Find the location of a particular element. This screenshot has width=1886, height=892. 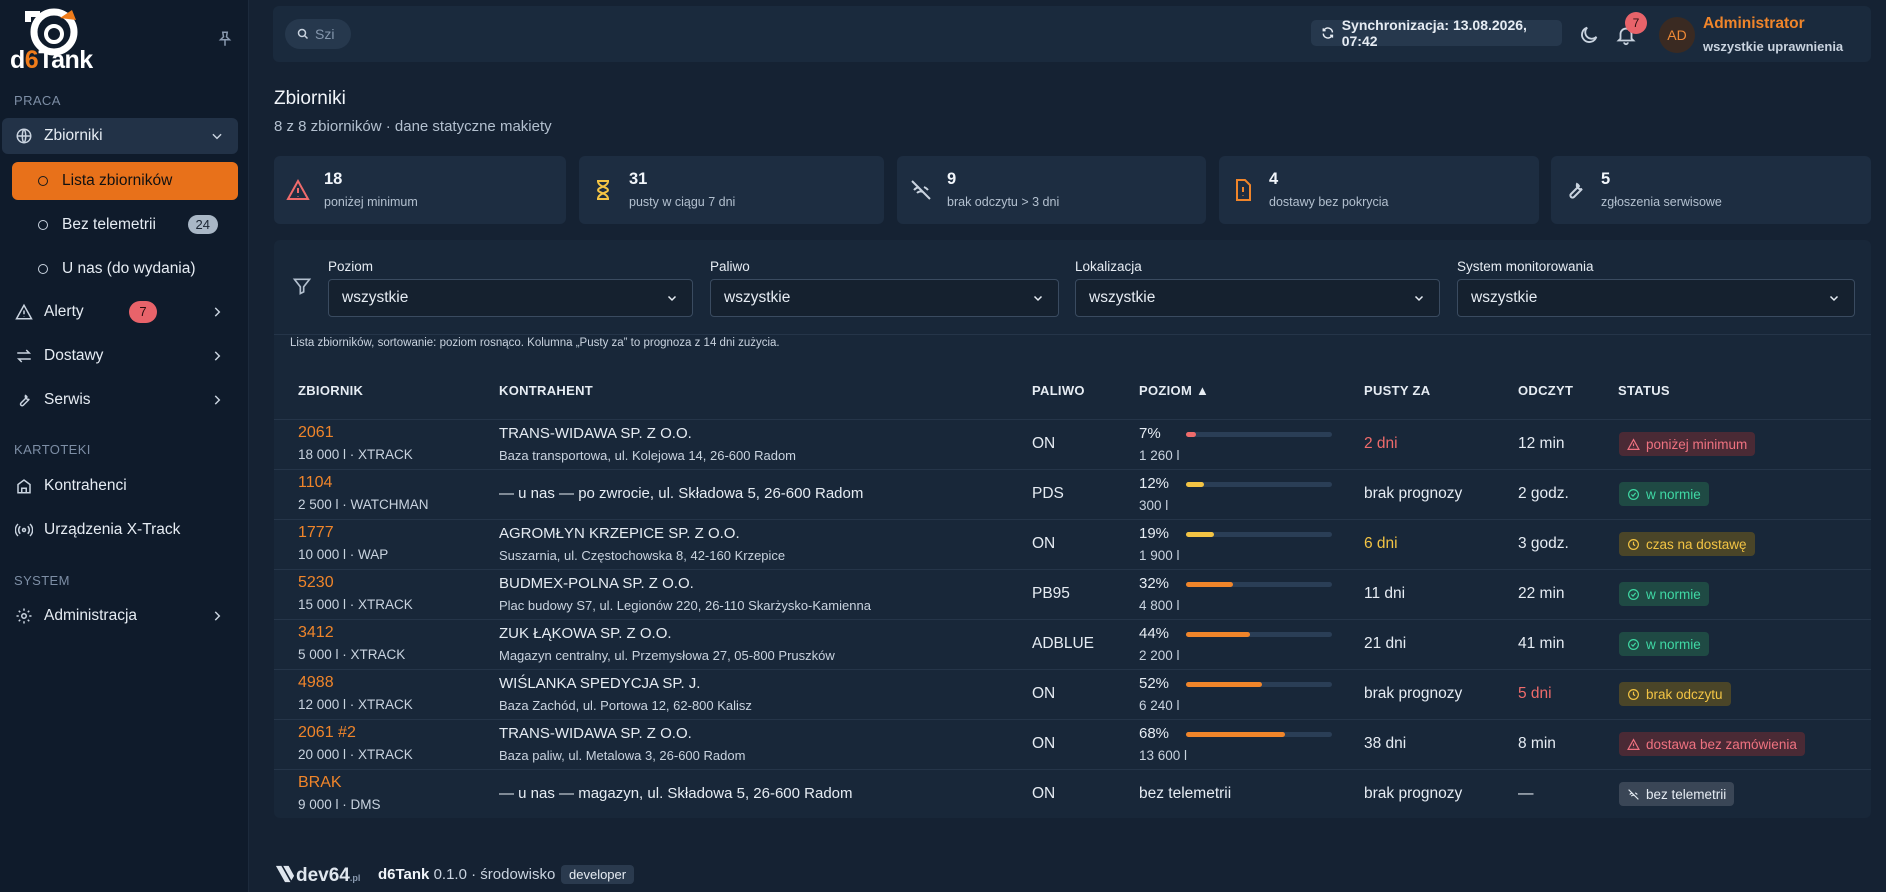

moon-icon is located at coordinates (1589, 35).